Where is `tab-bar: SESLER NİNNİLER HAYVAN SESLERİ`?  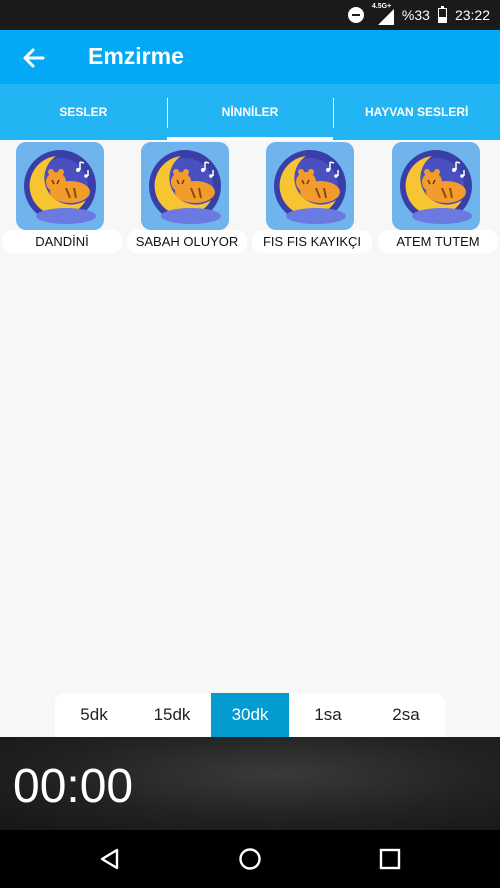 tab-bar: SESLER NİNNİLER HAYVAN SESLERİ is located at coordinates (250, 112).